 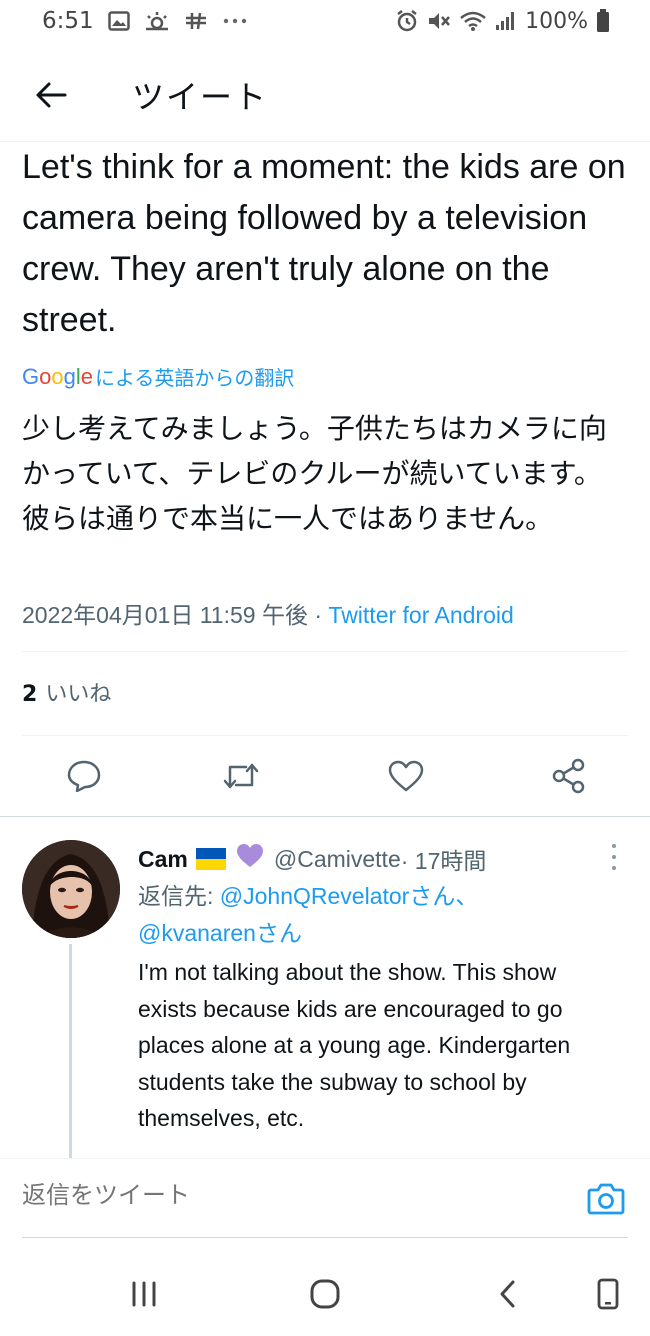 I want to click on phone-rotate-icon, so click(x=608, y=1294).